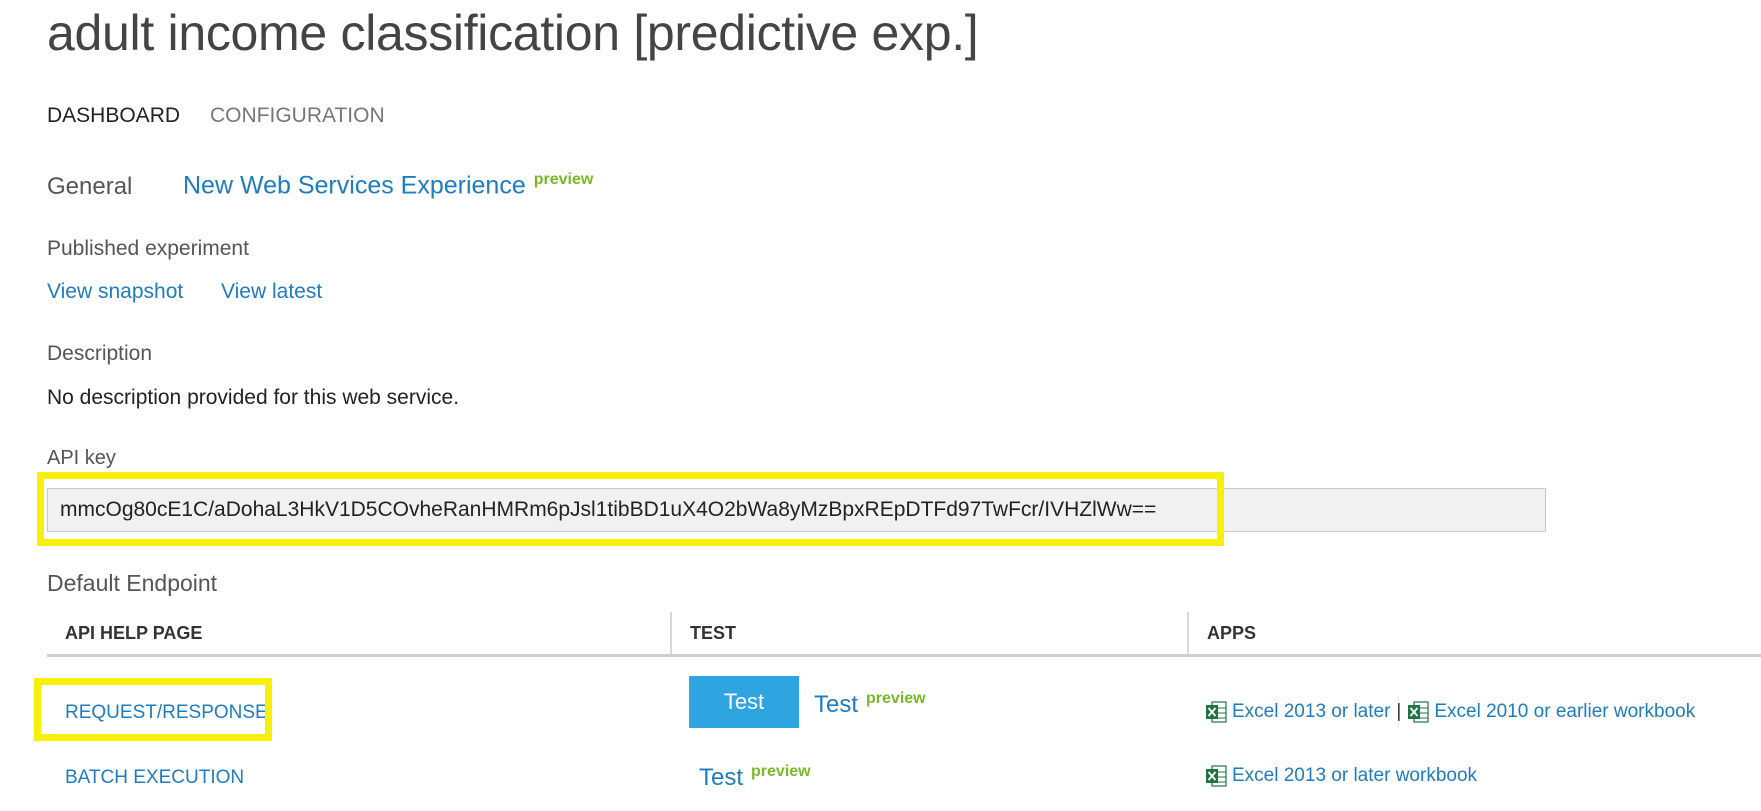 This screenshot has width=1761, height=811. What do you see at coordinates (115, 292) in the screenshot?
I see `view-snapshot-link: View snapshot` at bounding box center [115, 292].